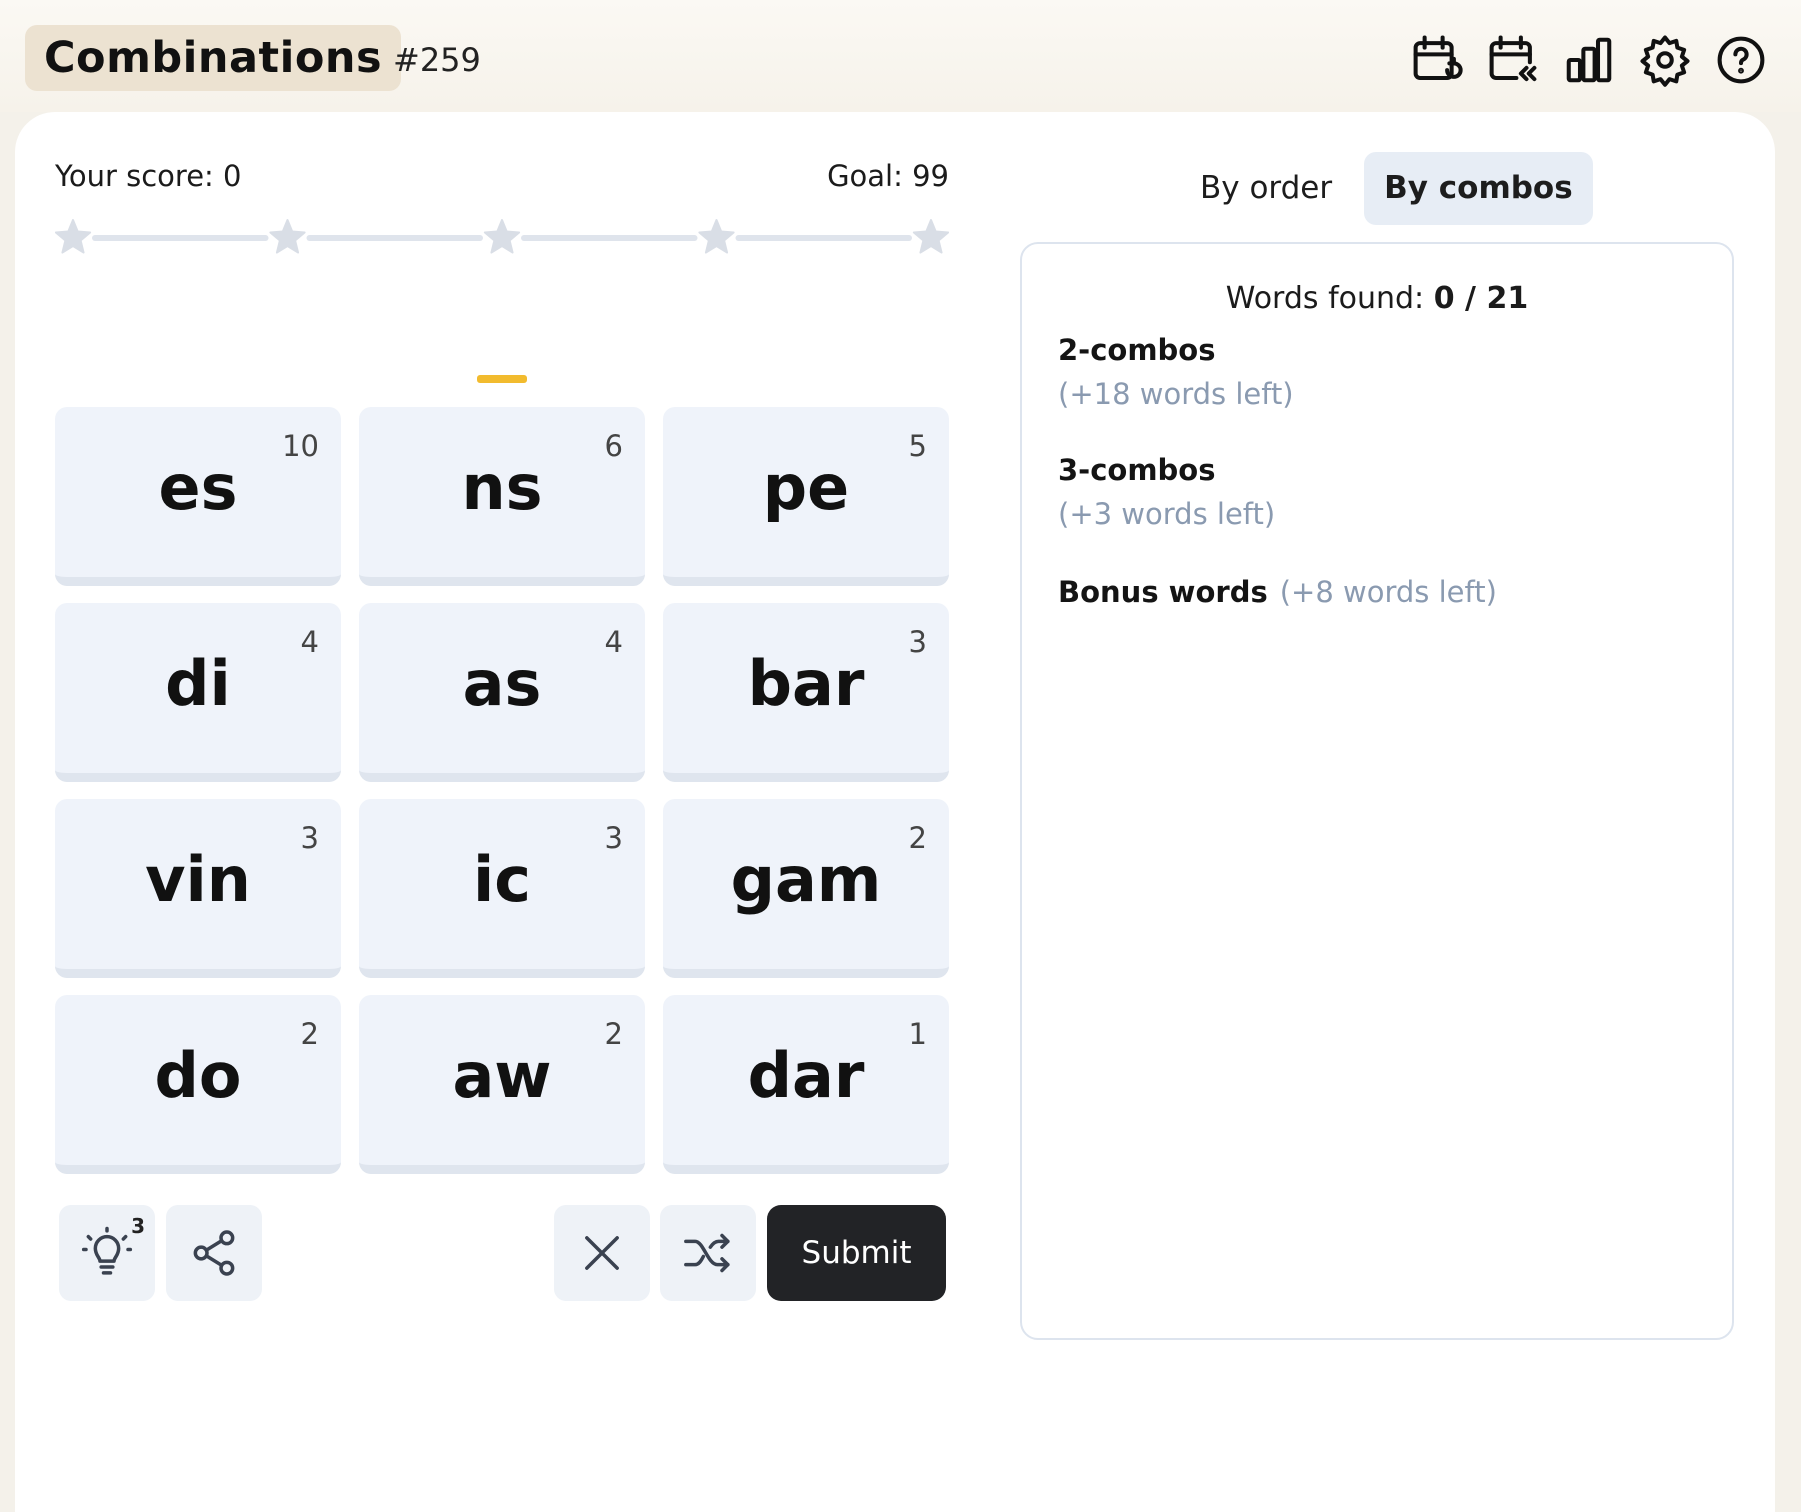  Describe the element at coordinates (502, 379) in the screenshot. I see `word-input-caret` at that location.